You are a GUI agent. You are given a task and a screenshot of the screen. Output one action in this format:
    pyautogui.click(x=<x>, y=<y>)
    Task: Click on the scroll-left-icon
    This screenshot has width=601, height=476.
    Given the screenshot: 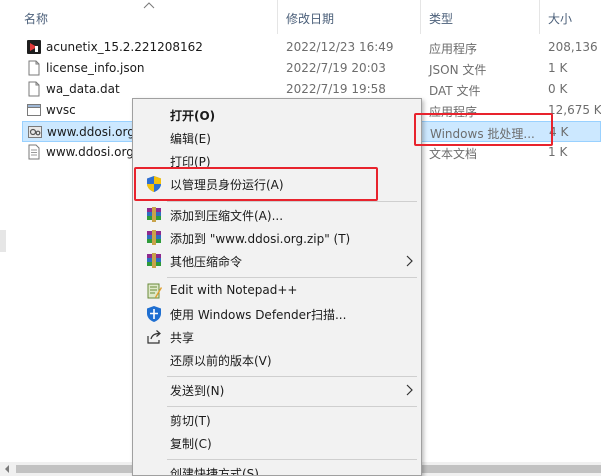 What is the action you would take?
    pyautogui.click(x=7, y=469)
    